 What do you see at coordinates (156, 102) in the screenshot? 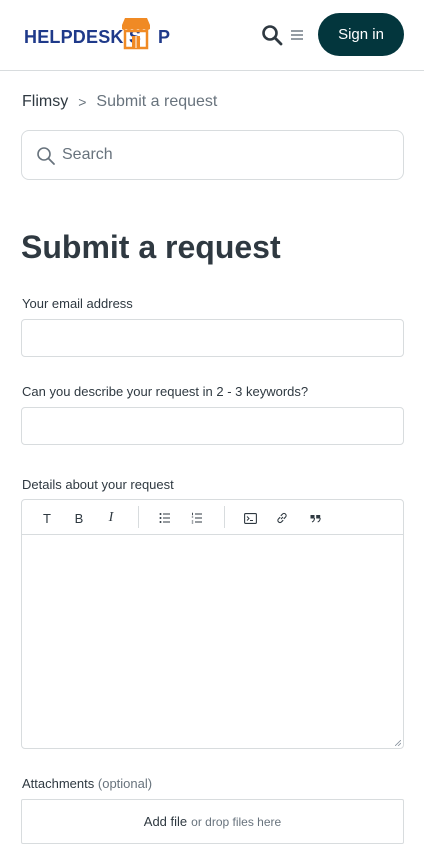
I see `breadcrumb-link-submit-request: Submit a request` at bounding box center [156, 102].